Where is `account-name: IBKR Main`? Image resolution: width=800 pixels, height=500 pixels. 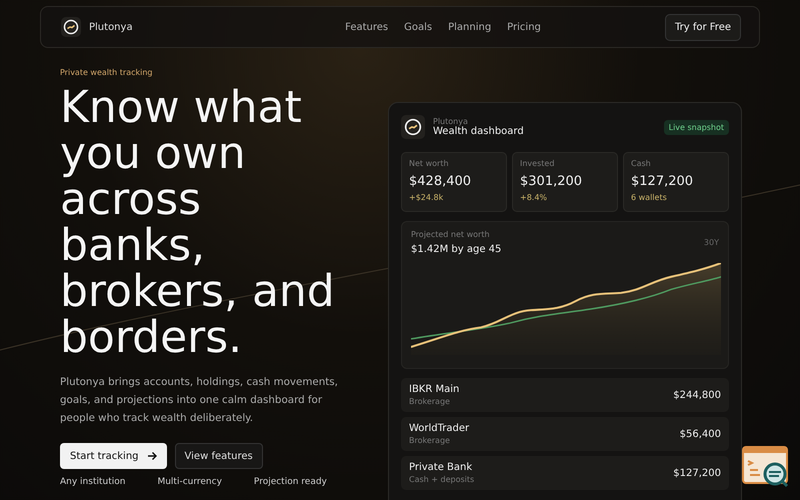 account-name: IBKR Main is located at coordinates (434, 389).